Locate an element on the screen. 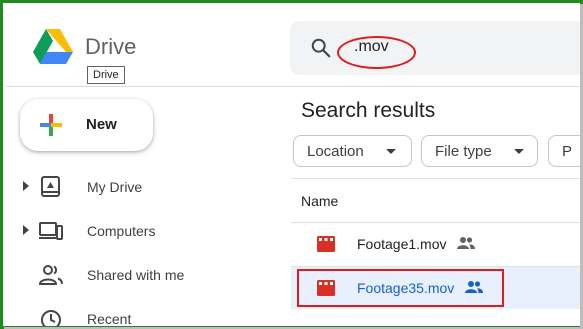  sidebar-item-label: Recent is located at coordinates (109, 319).